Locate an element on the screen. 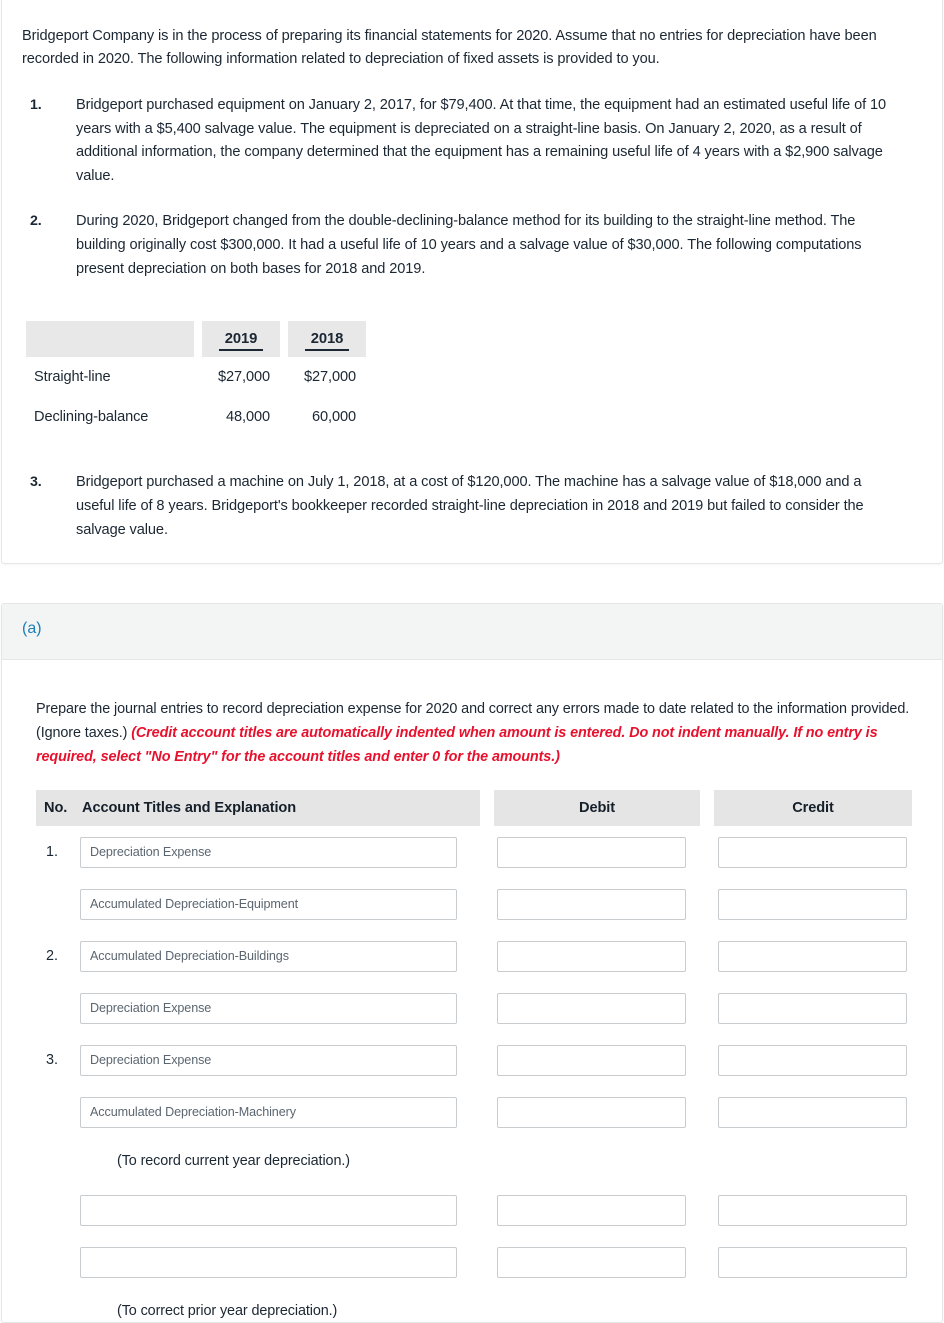 Image resolution: width=944 pixels, height=1323 pixels. account-title-input: Accumulated Depreciation-Equipment is located at coordinates (268, 904).